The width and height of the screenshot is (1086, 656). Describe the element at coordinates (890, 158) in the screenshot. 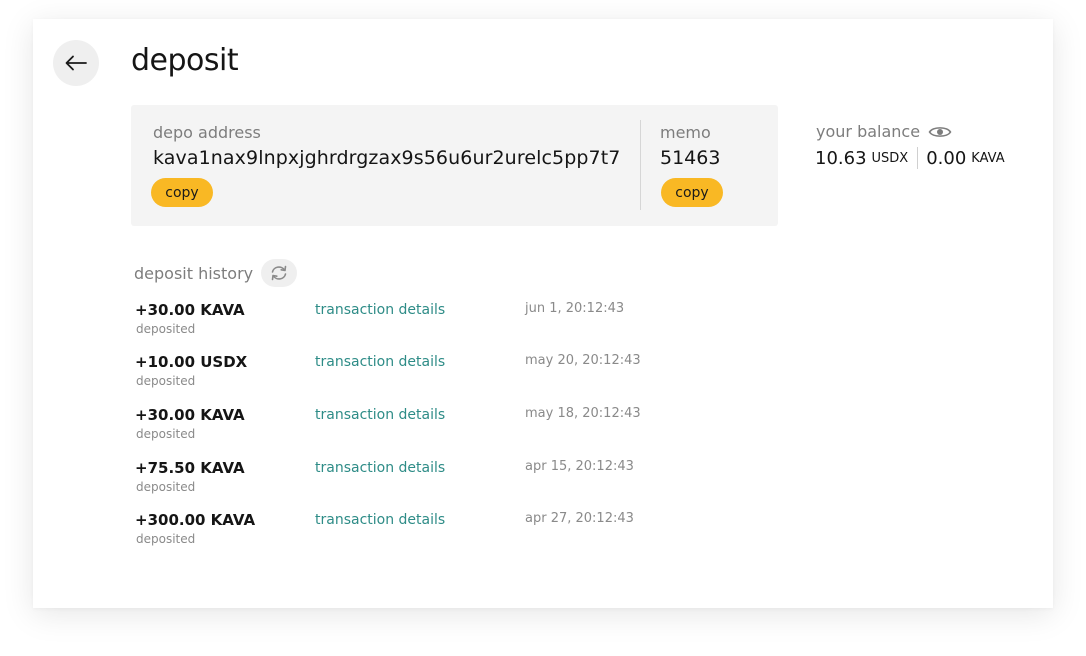

I see `usdx-balance-unit: USDX` at that location.